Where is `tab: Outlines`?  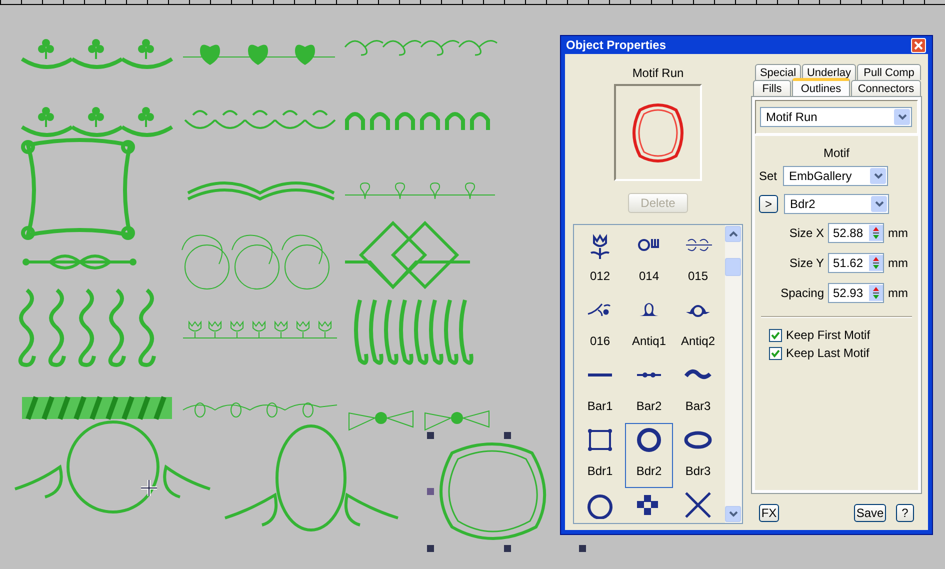 tab: Outlines is located at coordinates (821, 87).